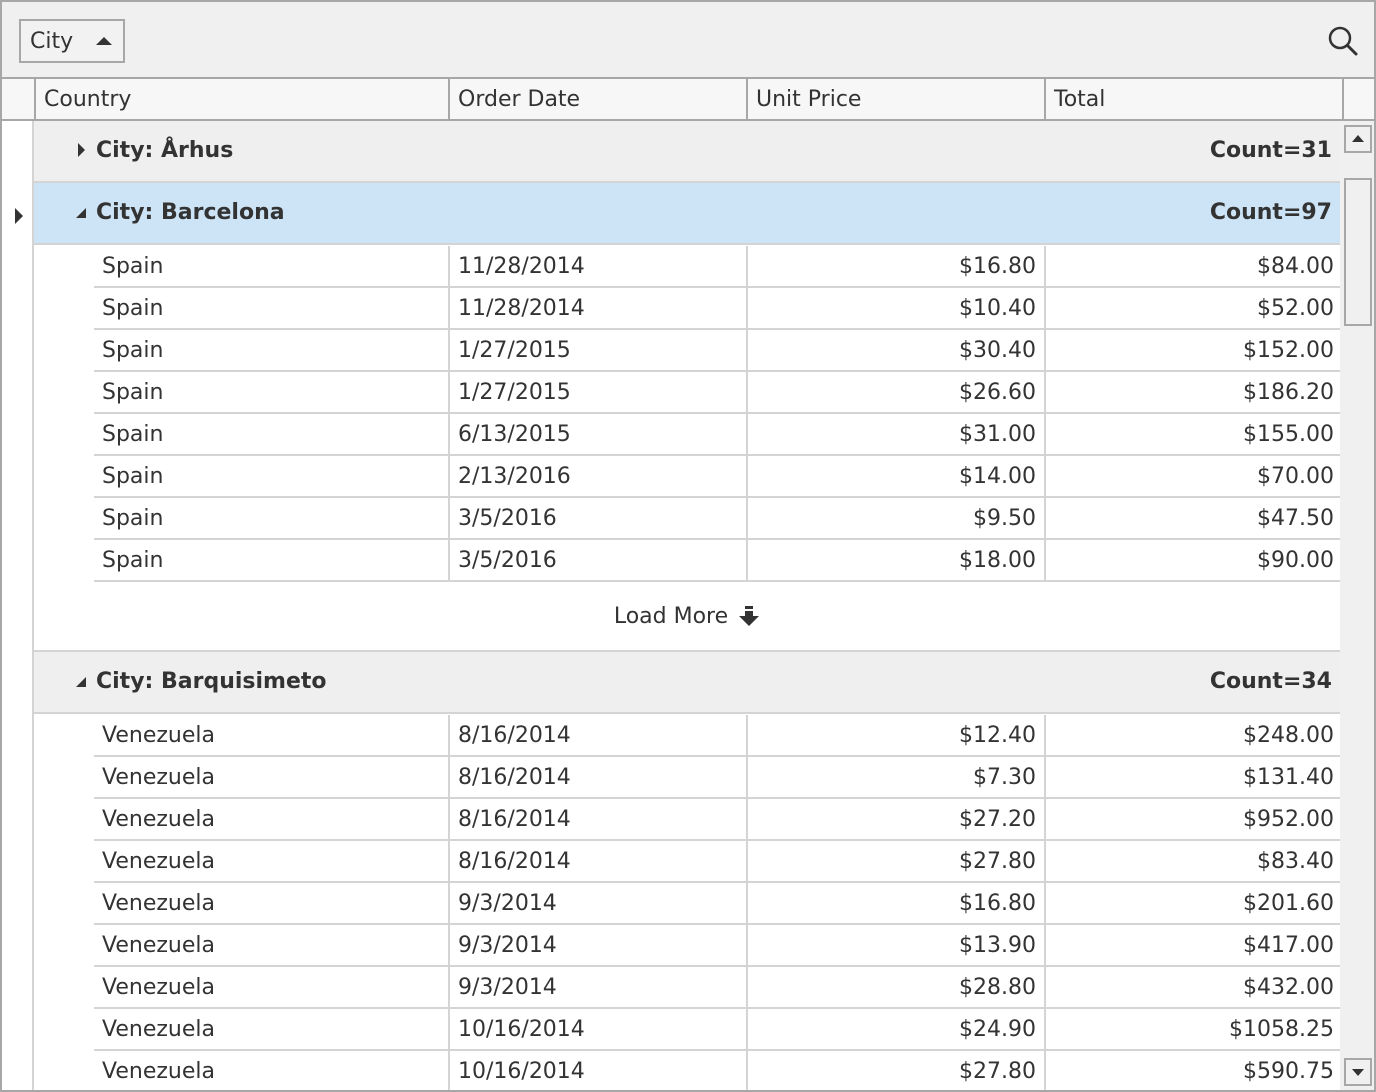  Describe the element at coordinates (1193, 434) in the screenshot. I see `cell-total: $155.00` at that location.